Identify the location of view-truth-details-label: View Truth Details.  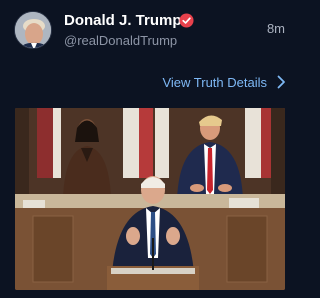
(214, 82).